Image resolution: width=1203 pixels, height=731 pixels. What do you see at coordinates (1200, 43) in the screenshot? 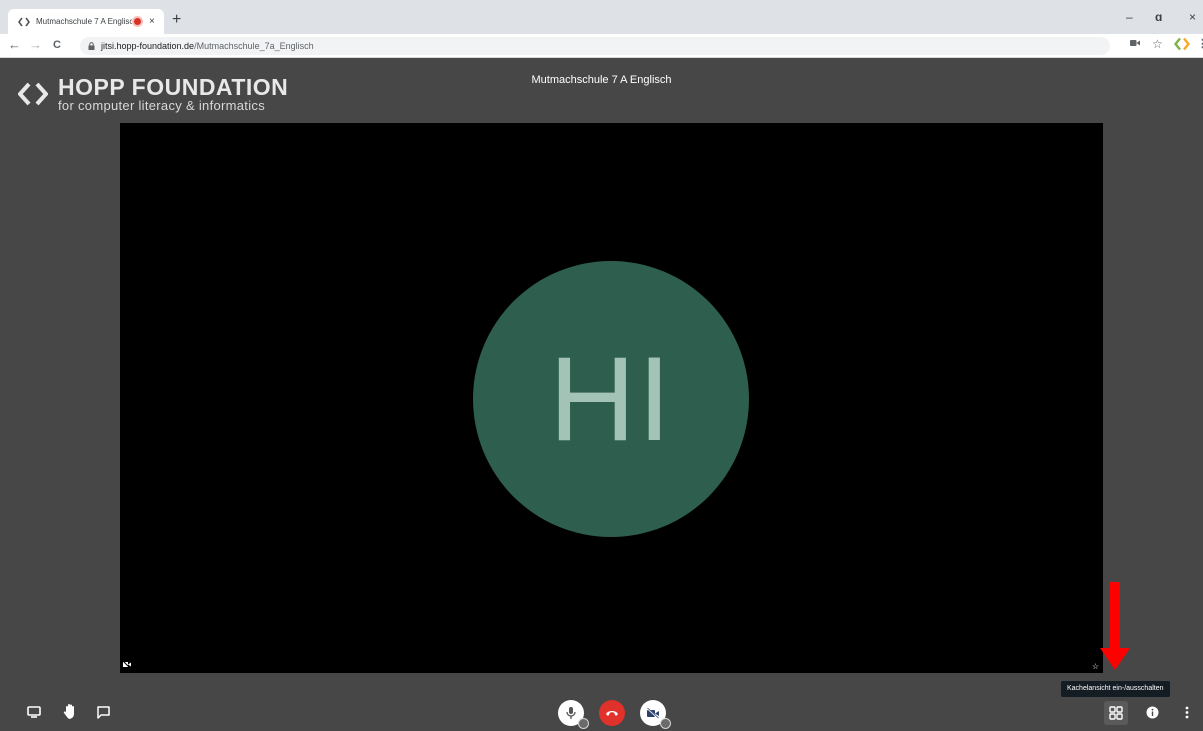
I see `browser-menu-icon: ⋮` at bounding box center [1200, 43].